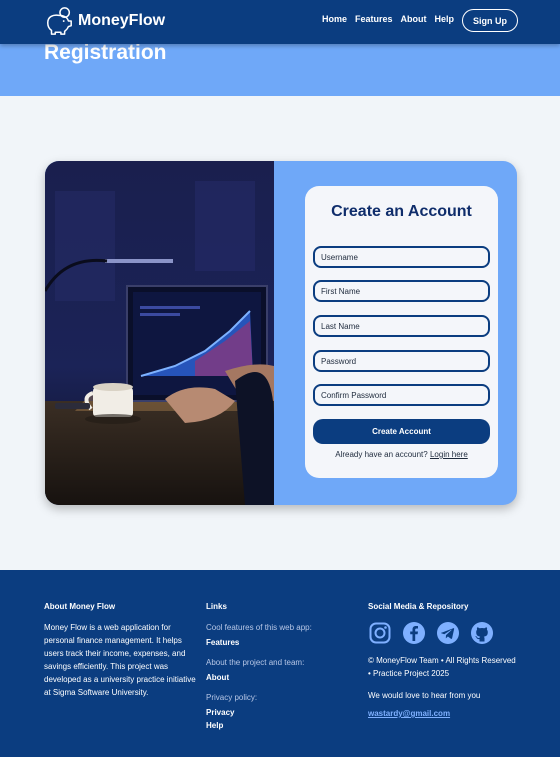 The image size is (560, 757). I want to click on first-name-field, so click(401, 291).